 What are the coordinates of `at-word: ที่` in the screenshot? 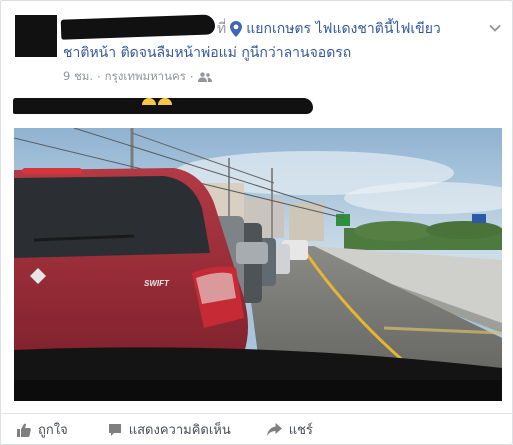 It's located at (222, 29).